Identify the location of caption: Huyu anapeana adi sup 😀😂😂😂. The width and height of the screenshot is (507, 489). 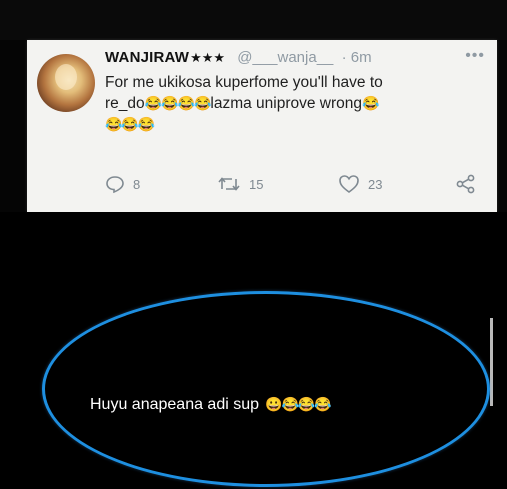
(260, 404).